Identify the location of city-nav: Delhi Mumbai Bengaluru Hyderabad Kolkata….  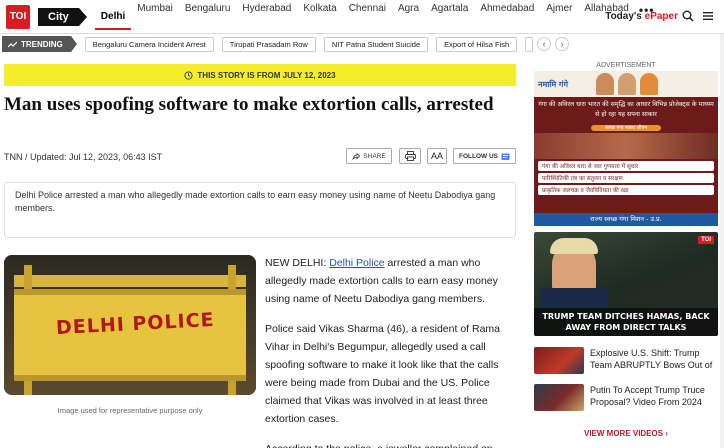
(374, 16).